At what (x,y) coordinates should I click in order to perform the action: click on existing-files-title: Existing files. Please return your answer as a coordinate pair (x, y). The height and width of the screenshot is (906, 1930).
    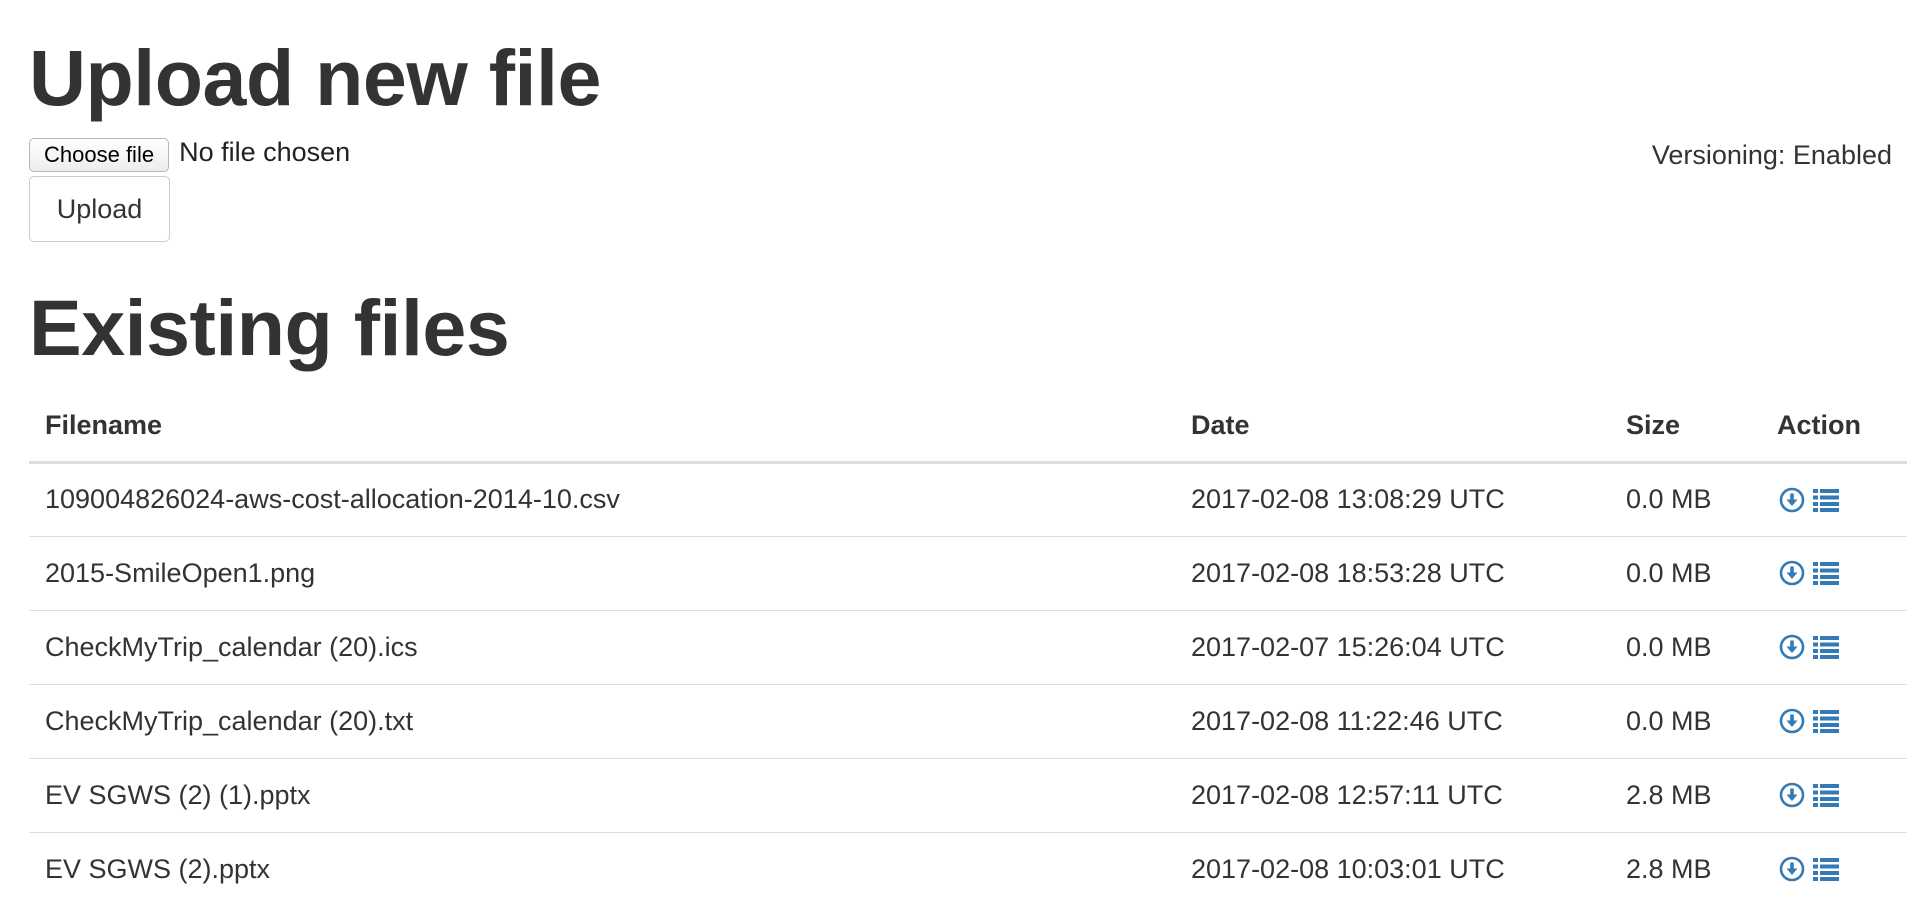
    Looking at the image, I should click on (269, 327).